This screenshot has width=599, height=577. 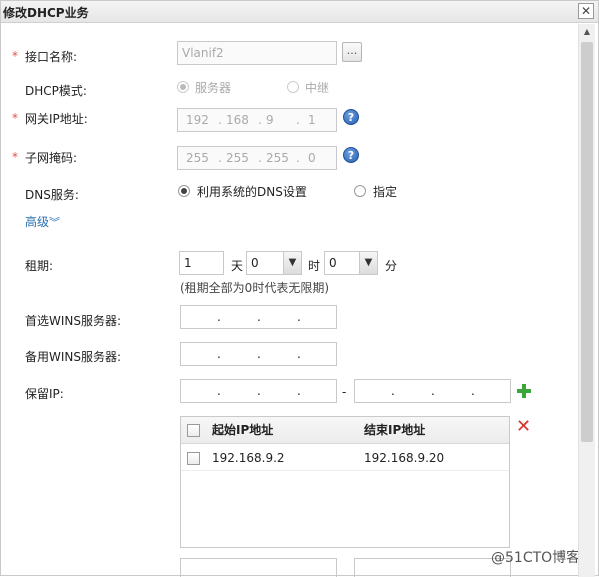 What do you see at coordinates (351, 263) in the screenshot?
I see `lease-minutes-select: 0 ▼` at bounding box center [351, 263].